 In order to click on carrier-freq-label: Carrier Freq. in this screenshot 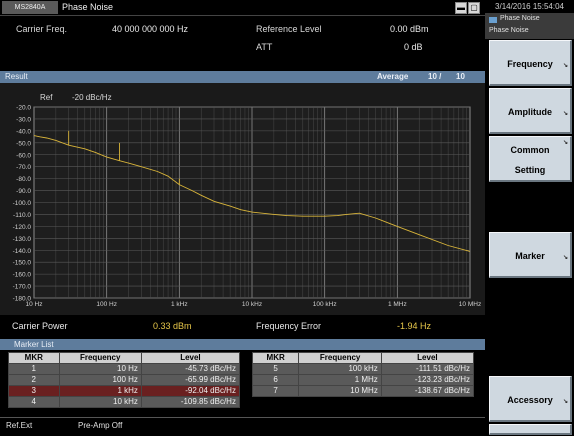, I will do `click(42, 29)`.